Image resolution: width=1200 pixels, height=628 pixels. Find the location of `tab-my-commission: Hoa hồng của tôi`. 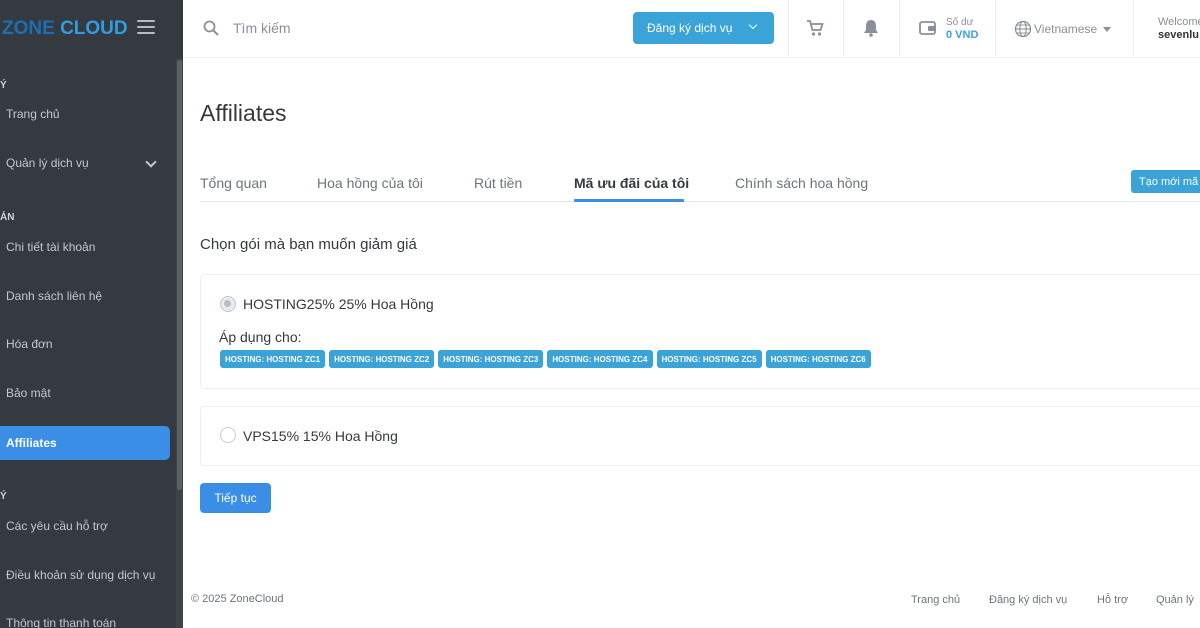

tab-my-commission: Hoa hồng của tôi is located at coordinates (370, 183).